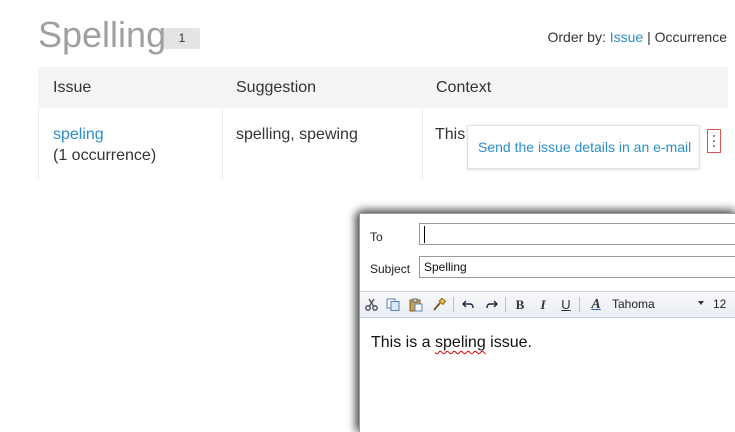 The image size is (735, 432). What do you see at coordinates (450, 134) in the screenshot?
I see `context-cell: This` at bounding box center [450, 134].